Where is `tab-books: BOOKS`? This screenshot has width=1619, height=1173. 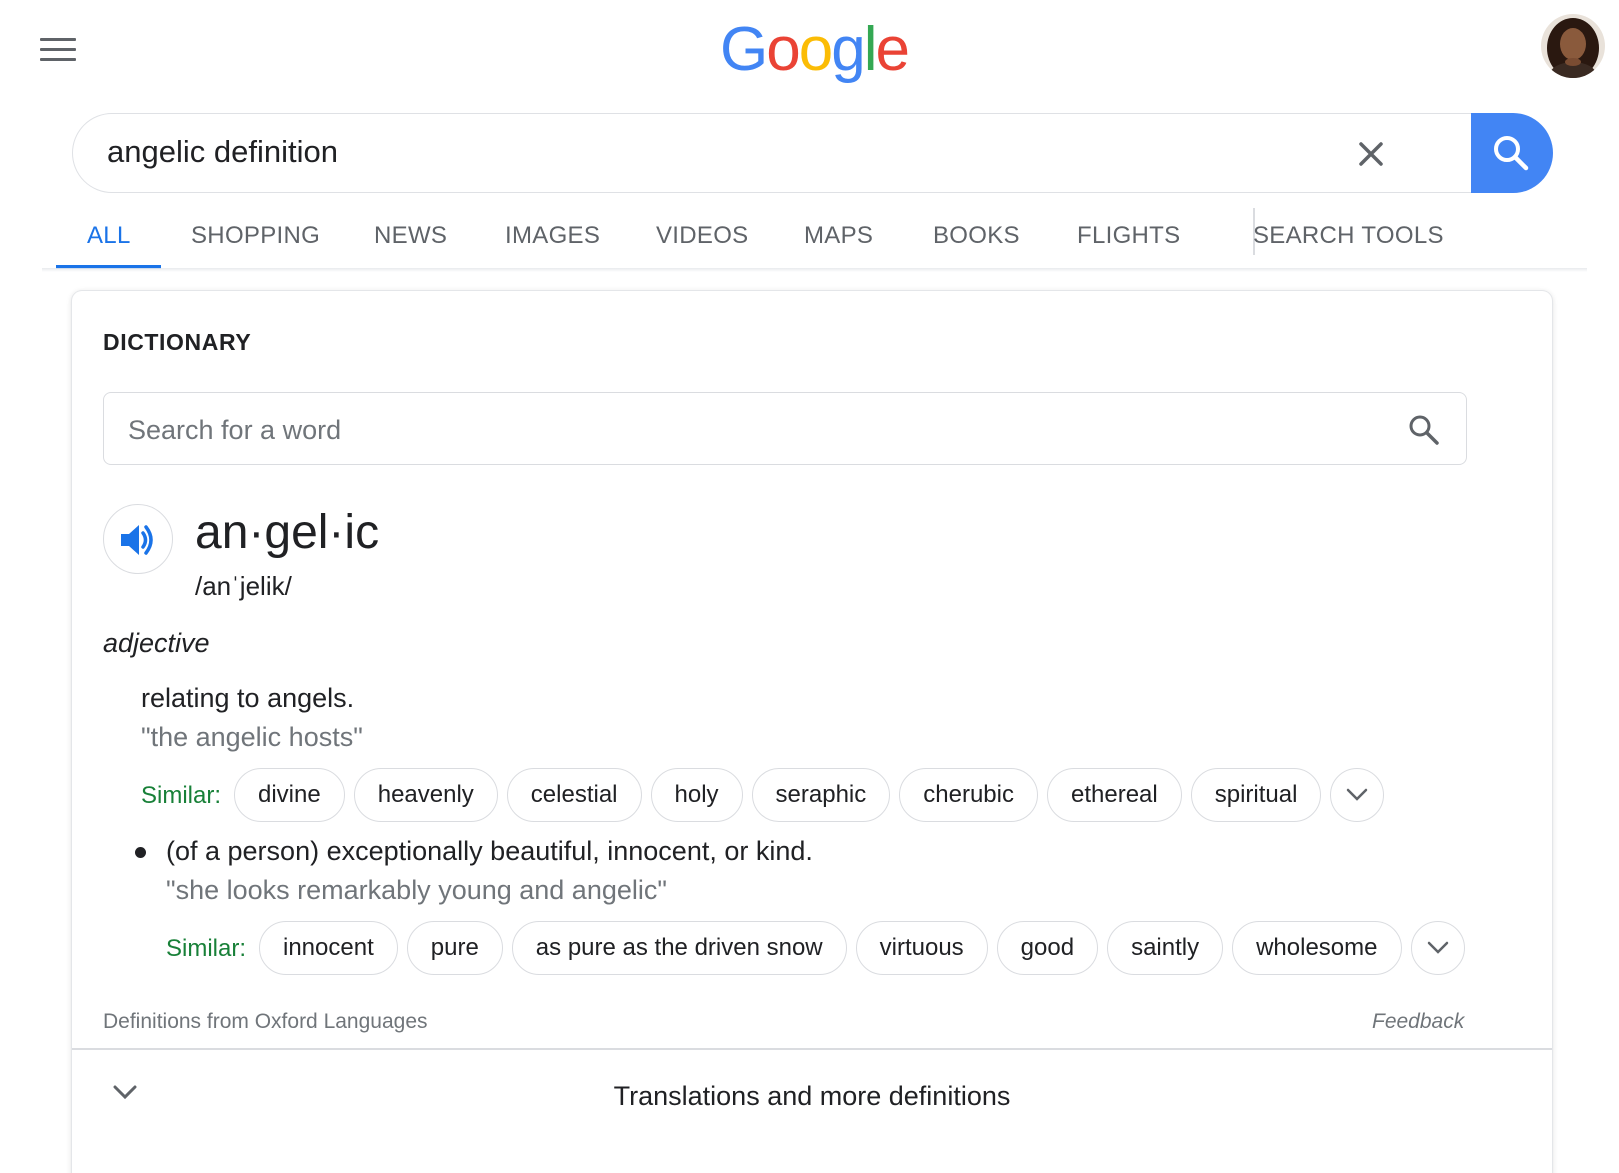
tab-books: BOOKS is located at coordinates (976, 236).